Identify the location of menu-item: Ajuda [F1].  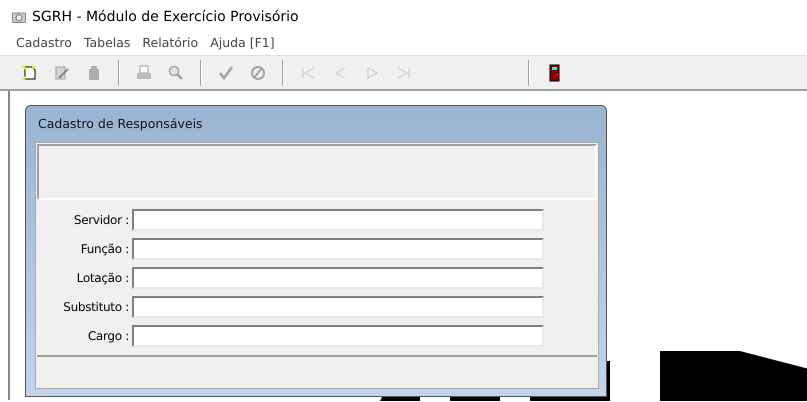
(242, 44).